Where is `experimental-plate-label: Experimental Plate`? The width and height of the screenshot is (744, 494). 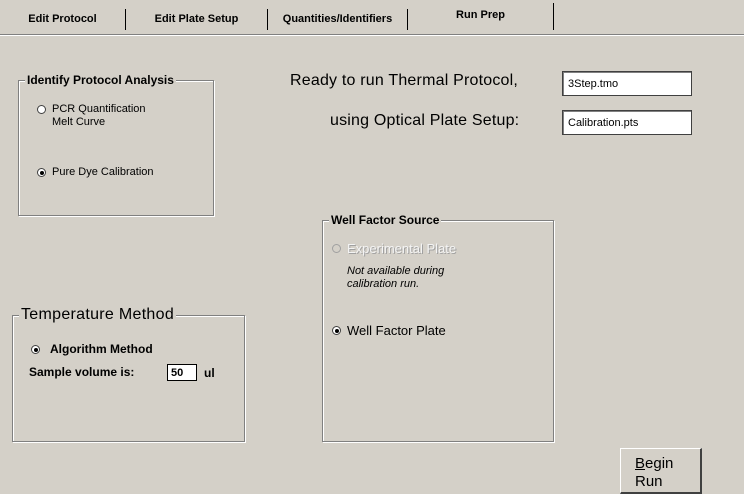
experimental-plate-label: Experimental Plate is located at coordinates (402, 248).